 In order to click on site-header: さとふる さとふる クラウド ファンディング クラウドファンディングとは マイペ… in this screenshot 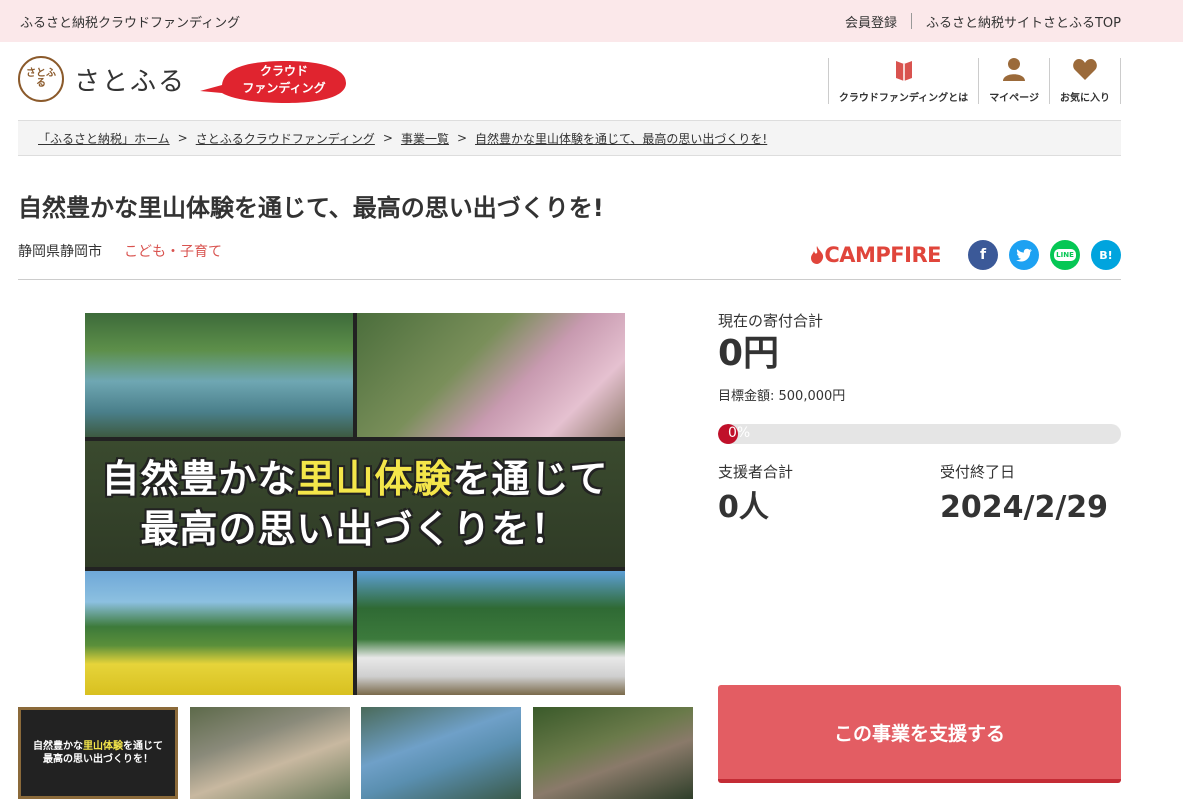, I will do `click(591, 81)`.